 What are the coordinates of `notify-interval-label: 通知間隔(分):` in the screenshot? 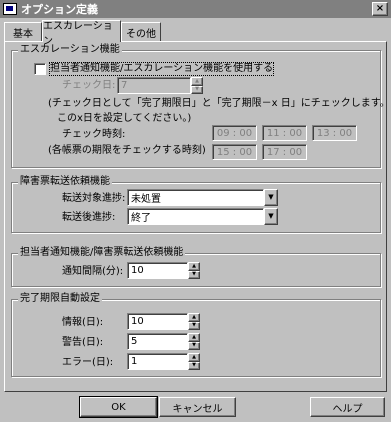 It's located at (93, 271).